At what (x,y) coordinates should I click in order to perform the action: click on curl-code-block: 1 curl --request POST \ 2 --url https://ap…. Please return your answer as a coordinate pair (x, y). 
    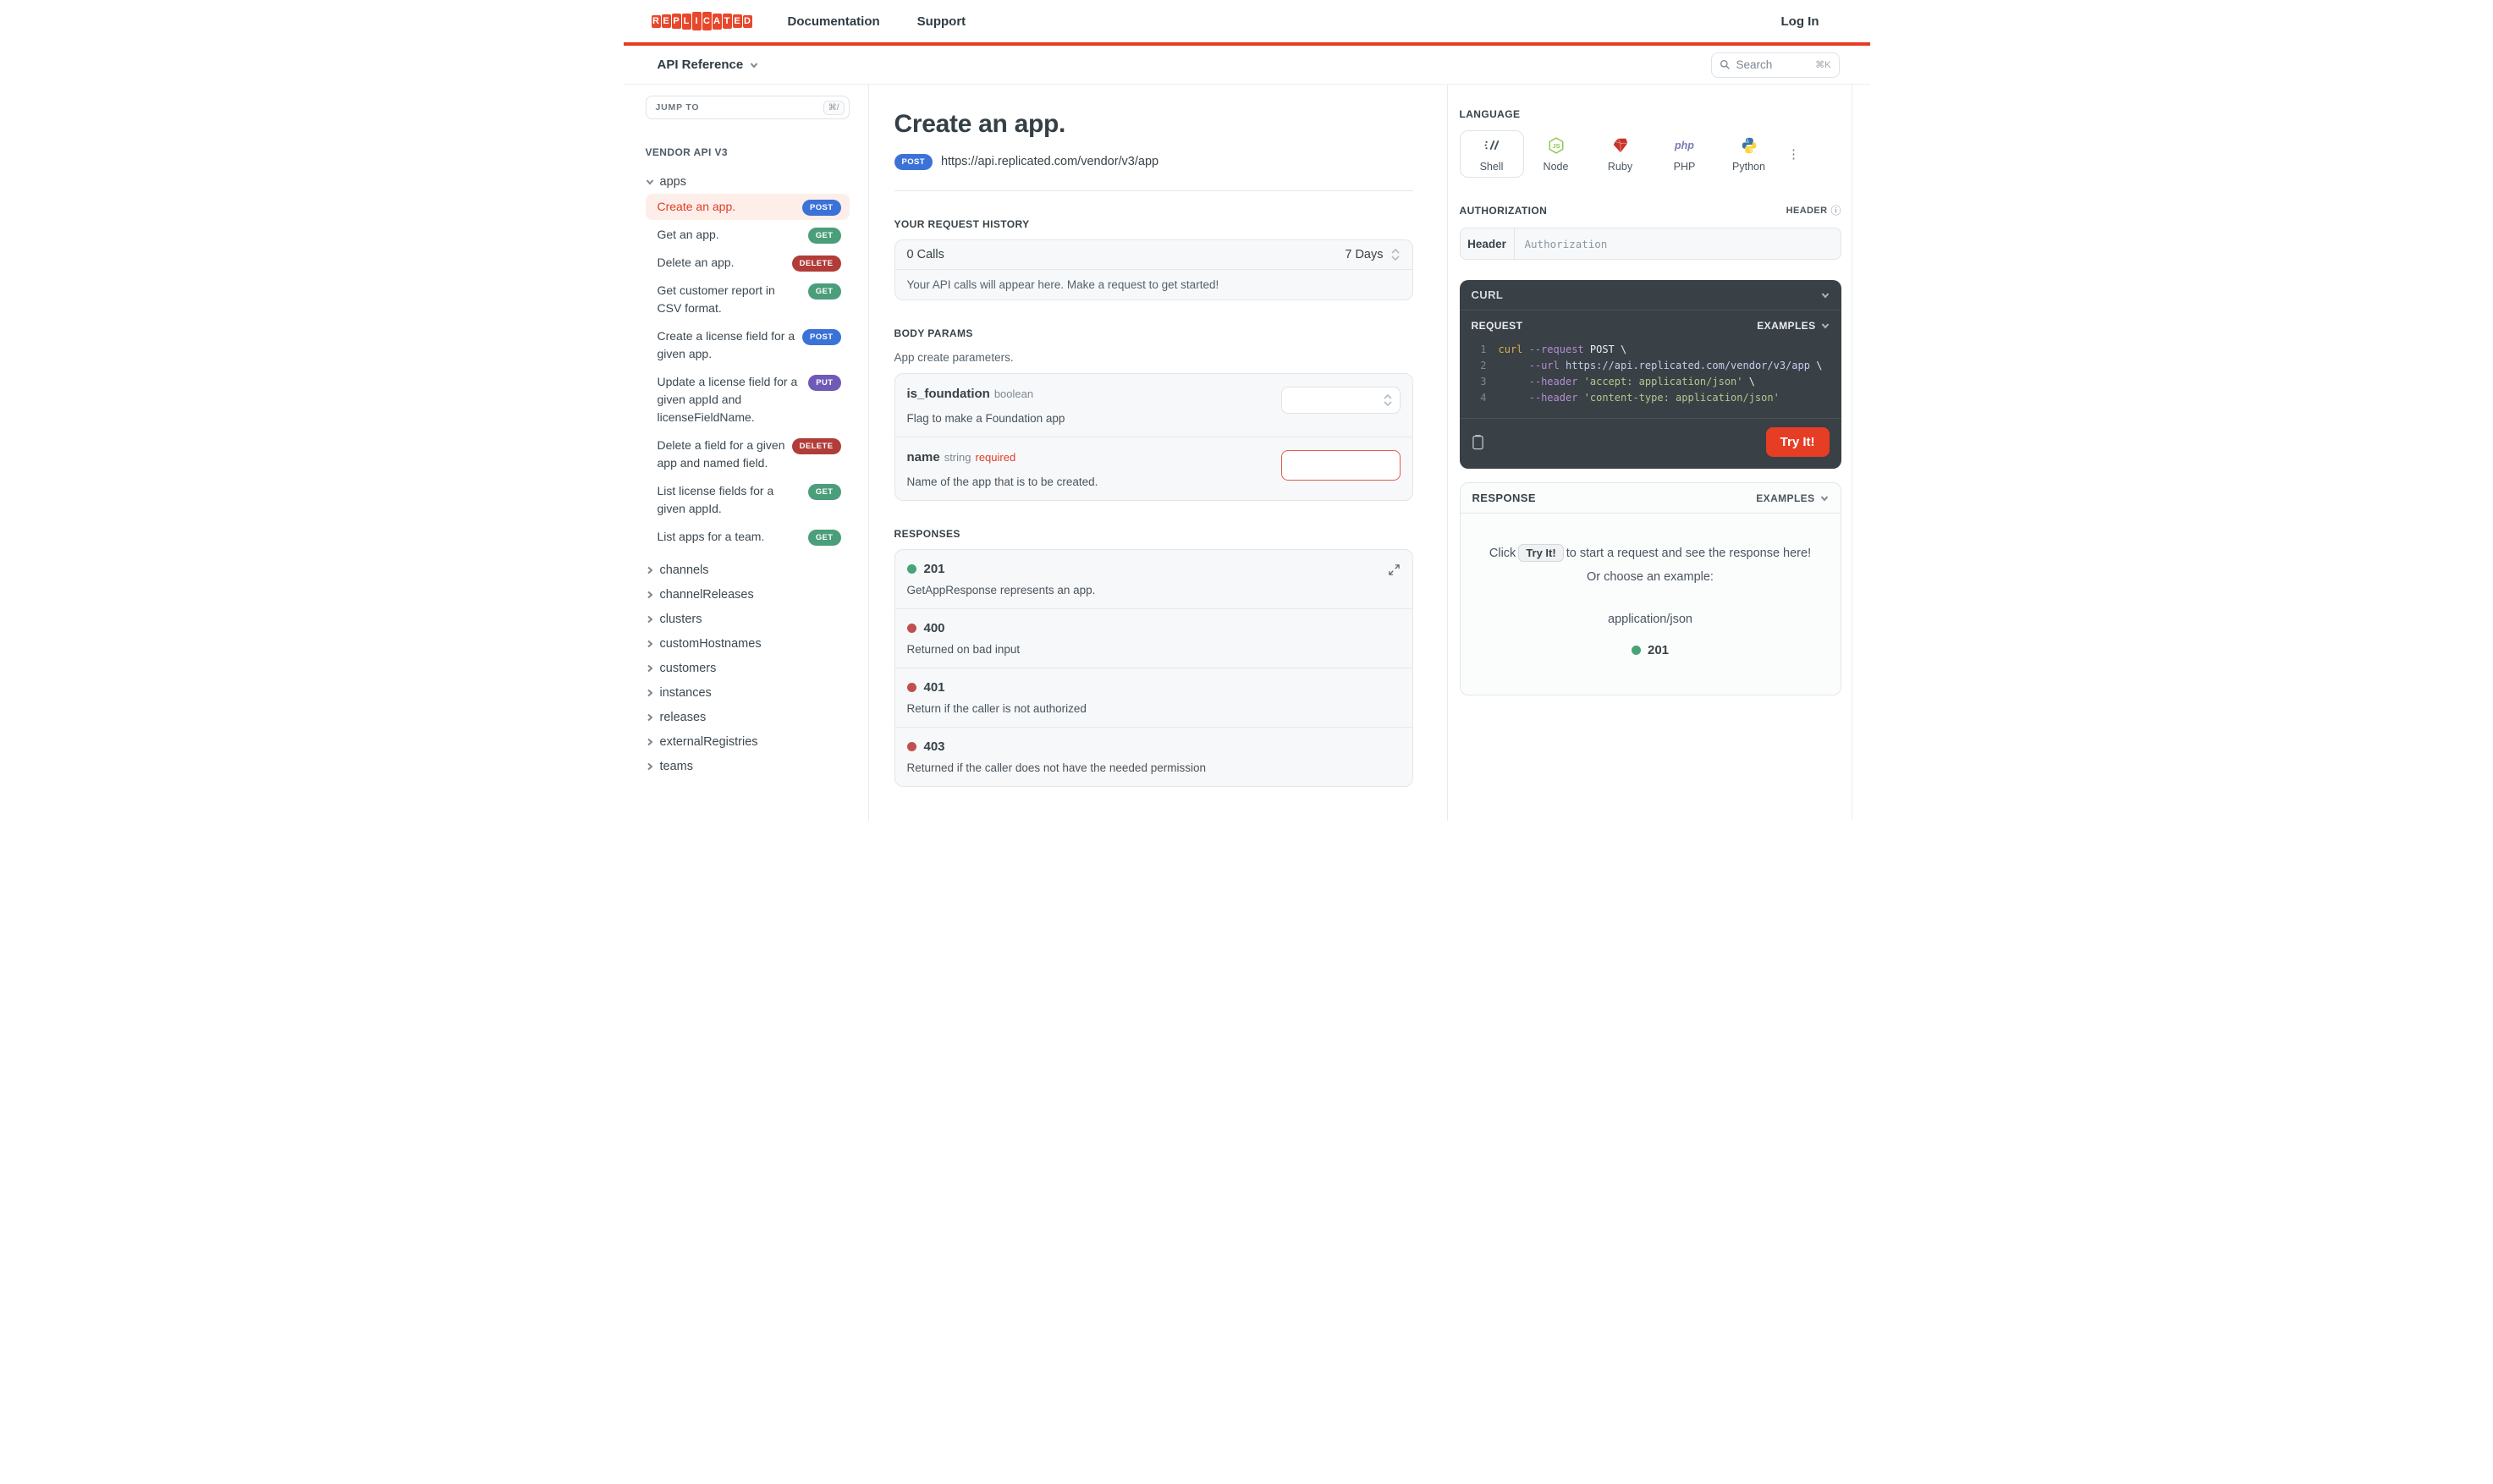
    Looking at the image, I should click on (1650, 376).